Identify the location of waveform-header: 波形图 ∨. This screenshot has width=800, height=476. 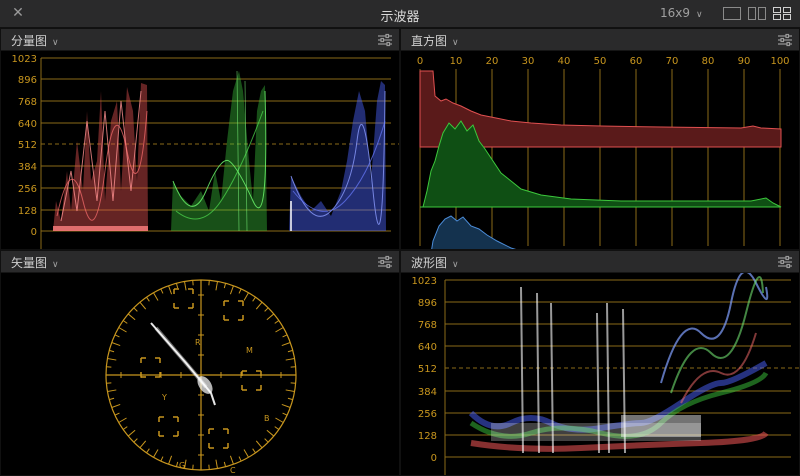
(600, 262).